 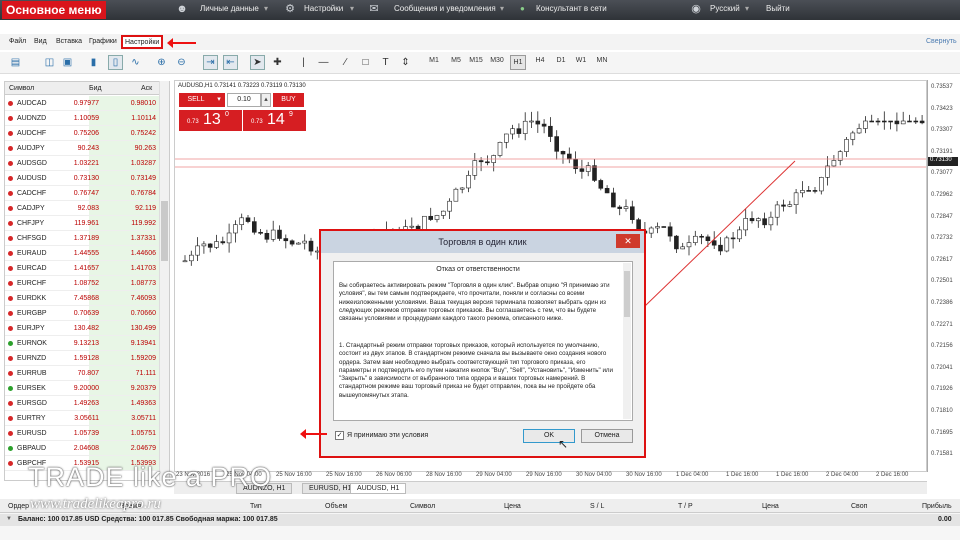 I want to click on crosshair-icon: ✚, so click(x=277, y=62).